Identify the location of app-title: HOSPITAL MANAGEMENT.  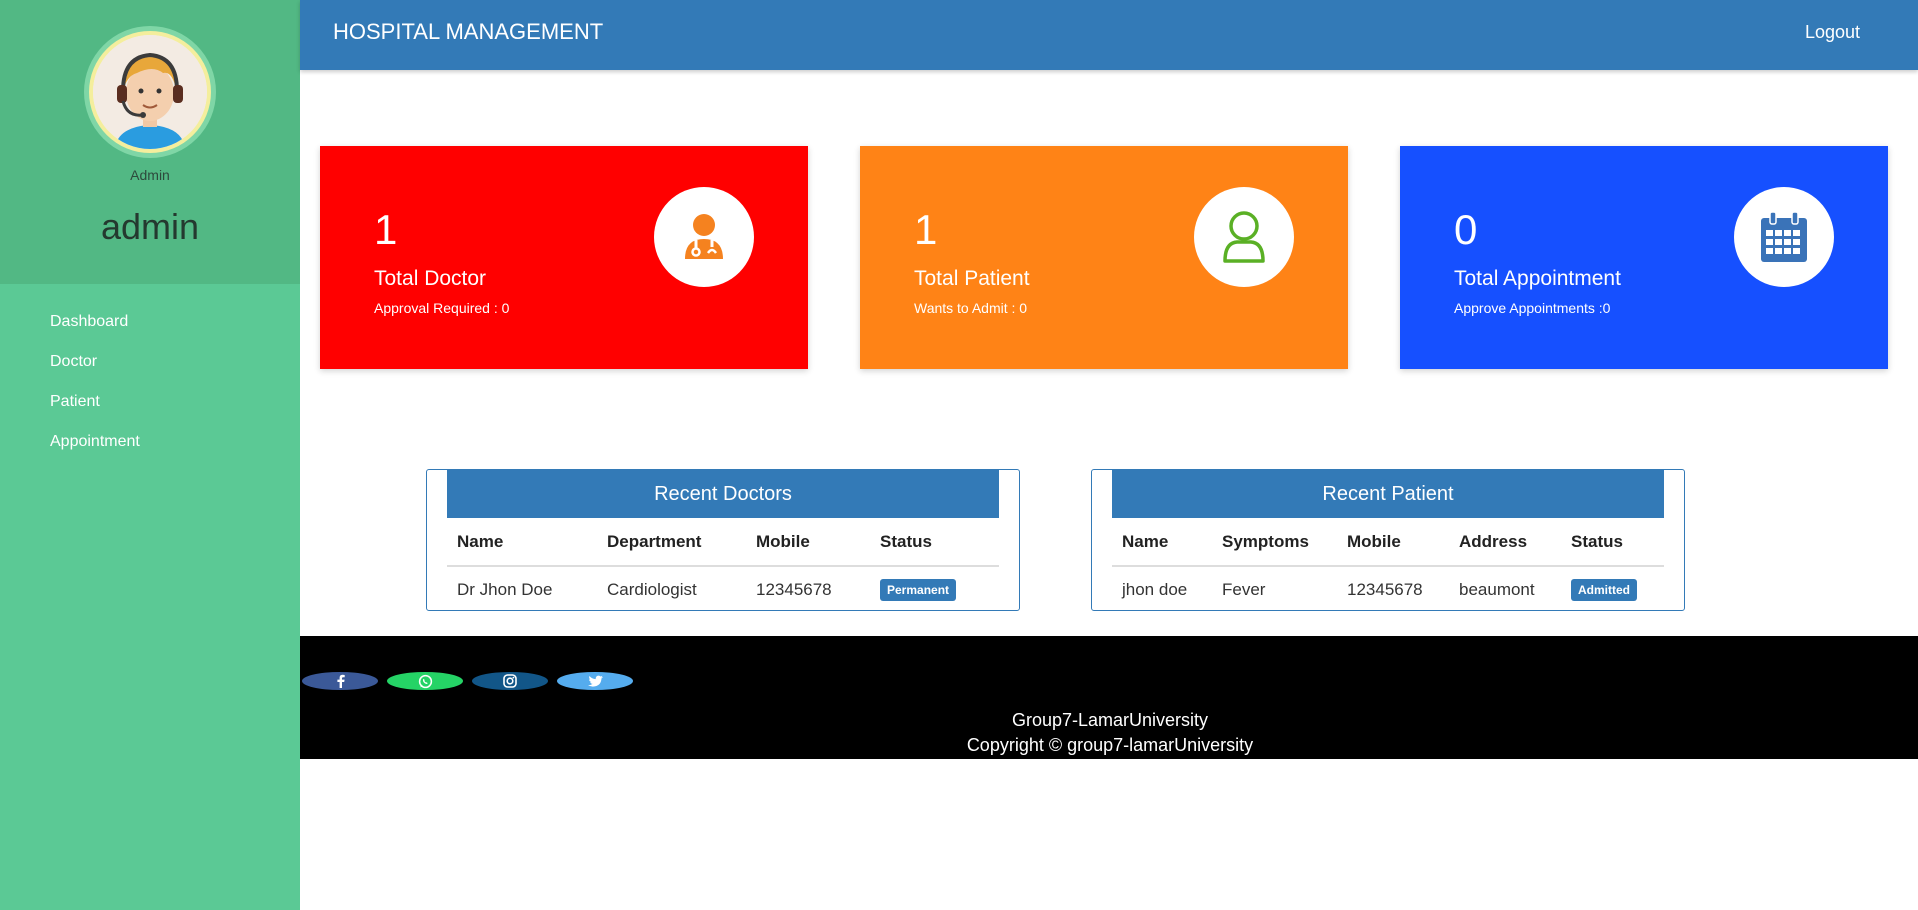
(468, 32).